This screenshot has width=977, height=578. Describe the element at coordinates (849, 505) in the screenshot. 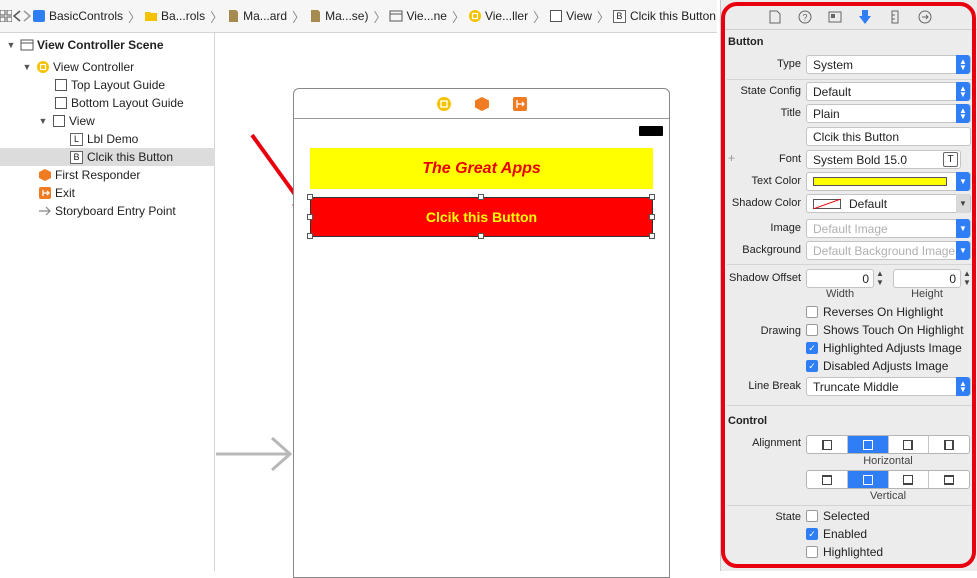

I see `divider` at that location.